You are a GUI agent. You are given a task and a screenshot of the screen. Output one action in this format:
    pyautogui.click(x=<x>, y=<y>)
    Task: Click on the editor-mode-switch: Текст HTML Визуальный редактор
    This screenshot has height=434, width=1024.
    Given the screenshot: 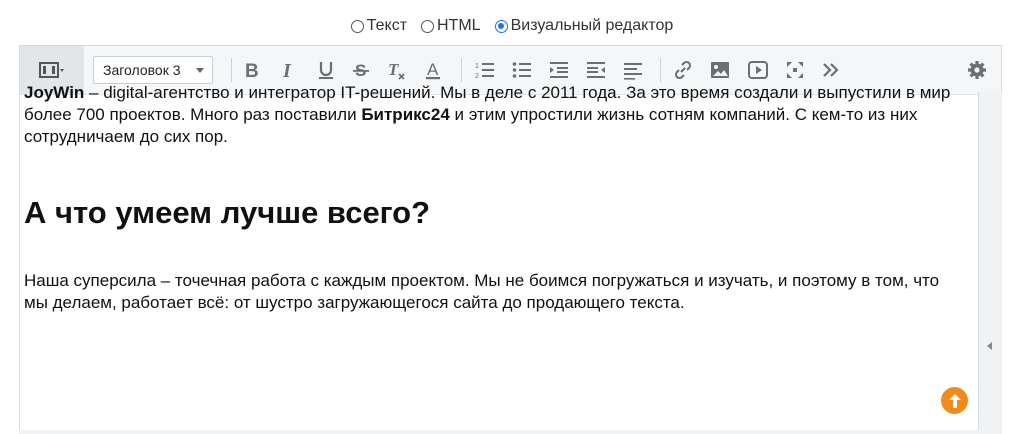 What is the action you would take?
    pyautogui.click(x=512, y=26)
    